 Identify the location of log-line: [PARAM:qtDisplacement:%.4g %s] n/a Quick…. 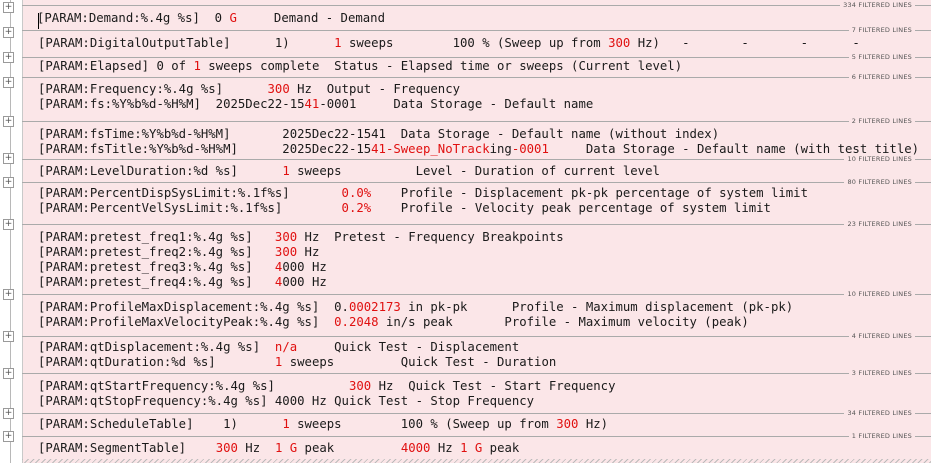
(278, 347).